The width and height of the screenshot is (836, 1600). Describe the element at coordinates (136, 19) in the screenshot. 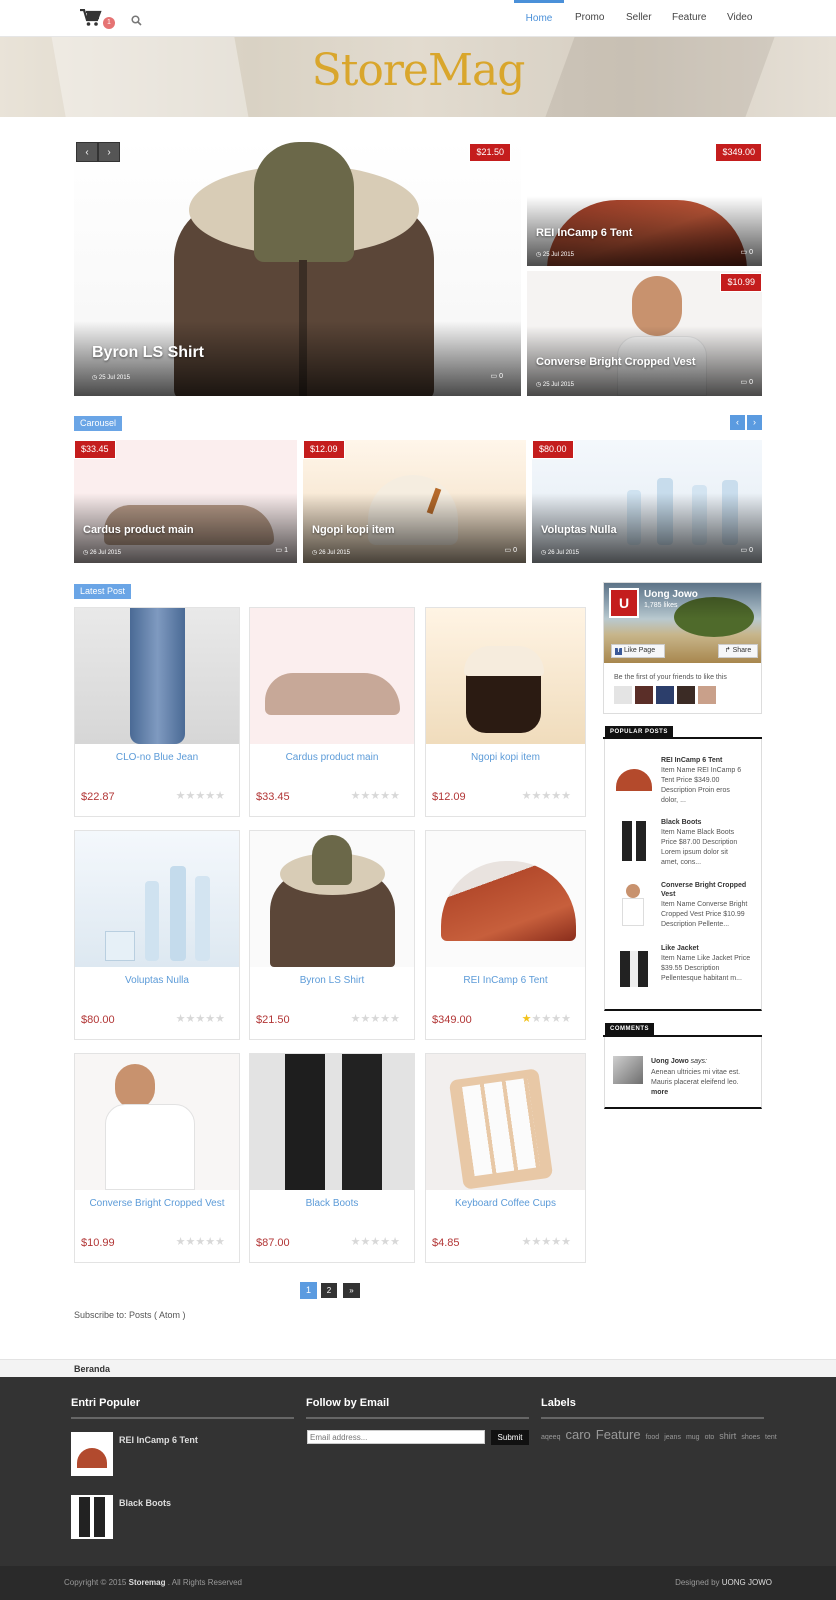

I see `search-icon` at that location.